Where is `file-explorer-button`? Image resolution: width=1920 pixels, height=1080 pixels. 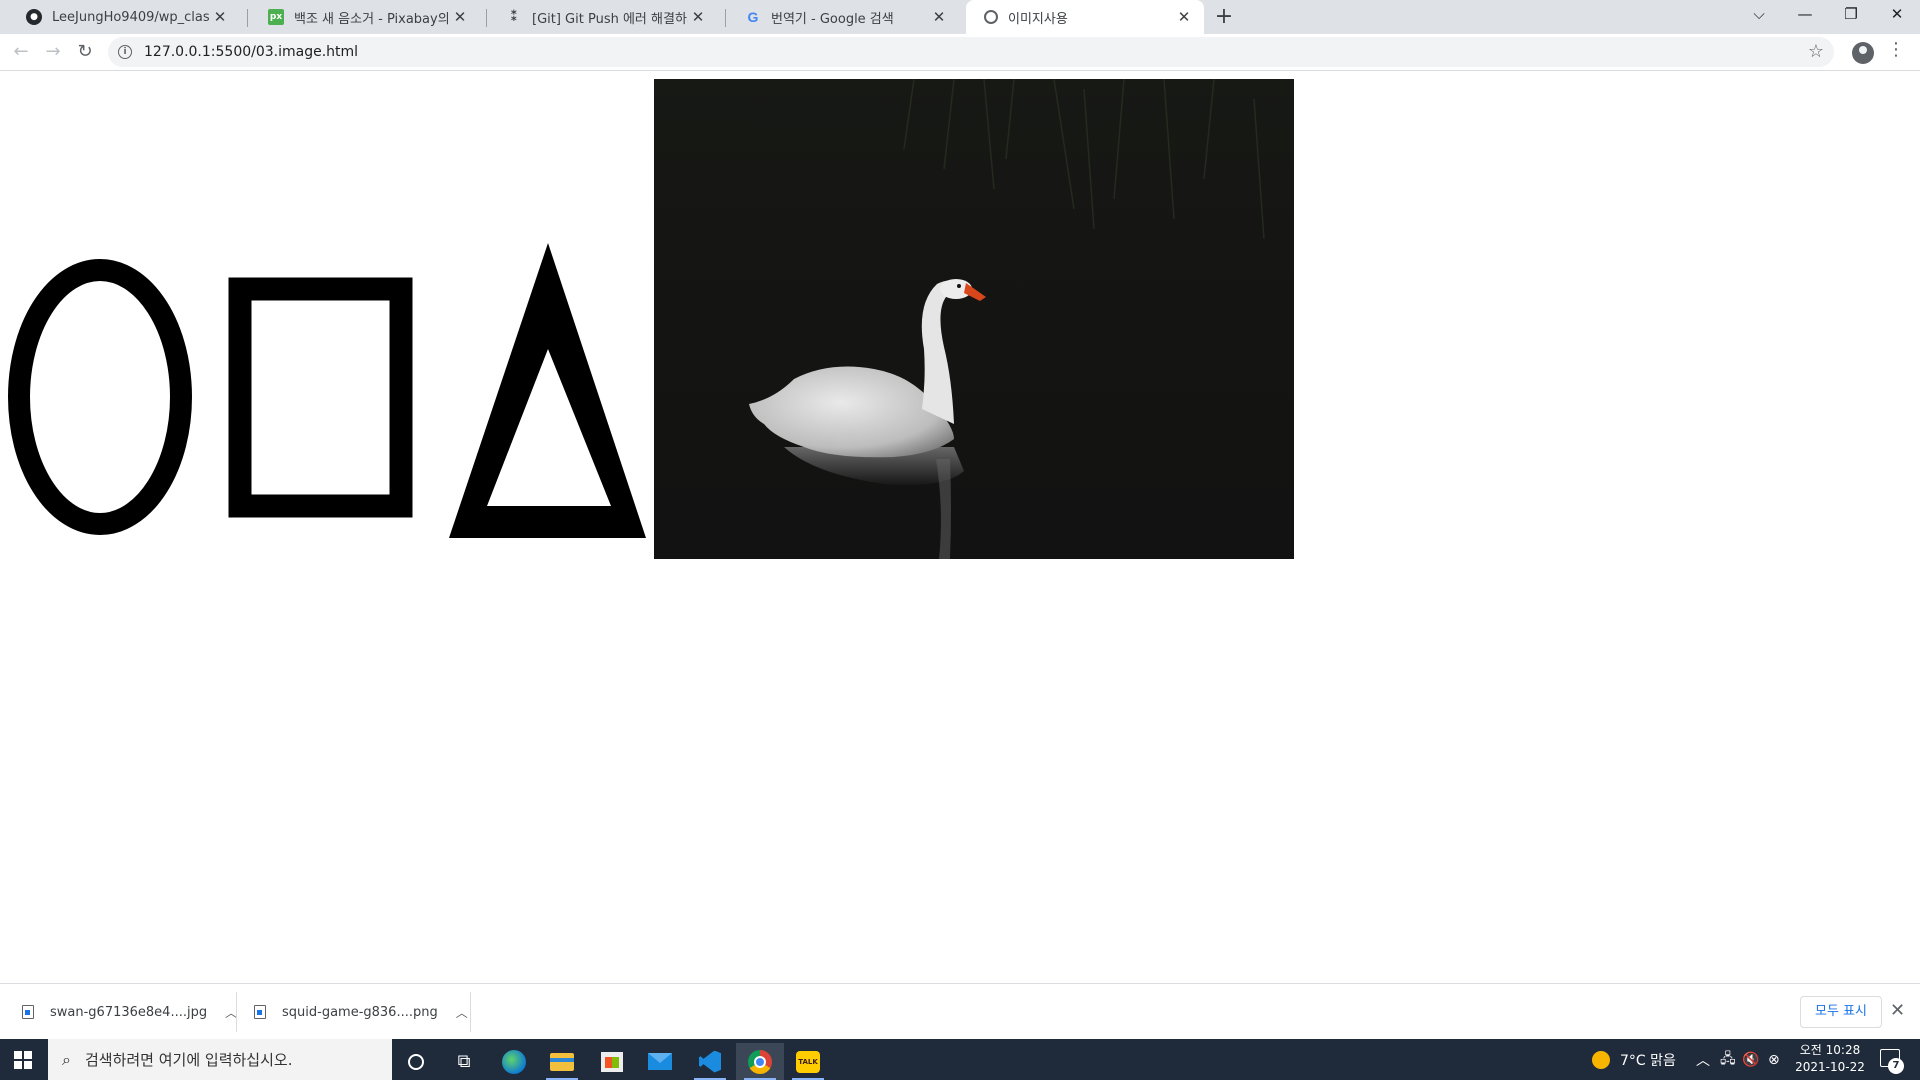
file-explorer-button is located at coordinates (562, 1061).